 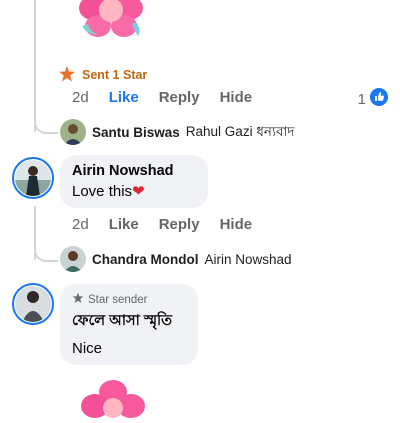 What do you see at coordinates (138, 191) in the screenshot?
I see `heart-emoji-icon: ❤` at bounding box center [138, 191].